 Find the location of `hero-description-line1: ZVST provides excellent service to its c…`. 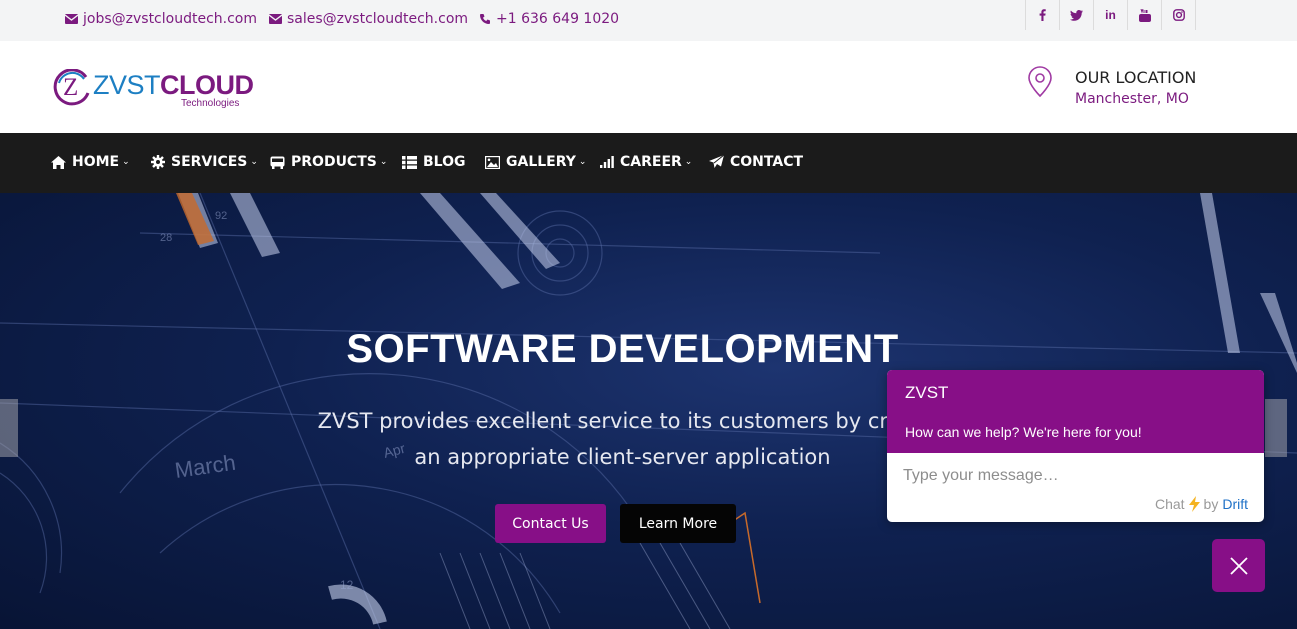

hero-description-line1: ZVST provides excellent service to its c… is located at coordinates (622, 421).